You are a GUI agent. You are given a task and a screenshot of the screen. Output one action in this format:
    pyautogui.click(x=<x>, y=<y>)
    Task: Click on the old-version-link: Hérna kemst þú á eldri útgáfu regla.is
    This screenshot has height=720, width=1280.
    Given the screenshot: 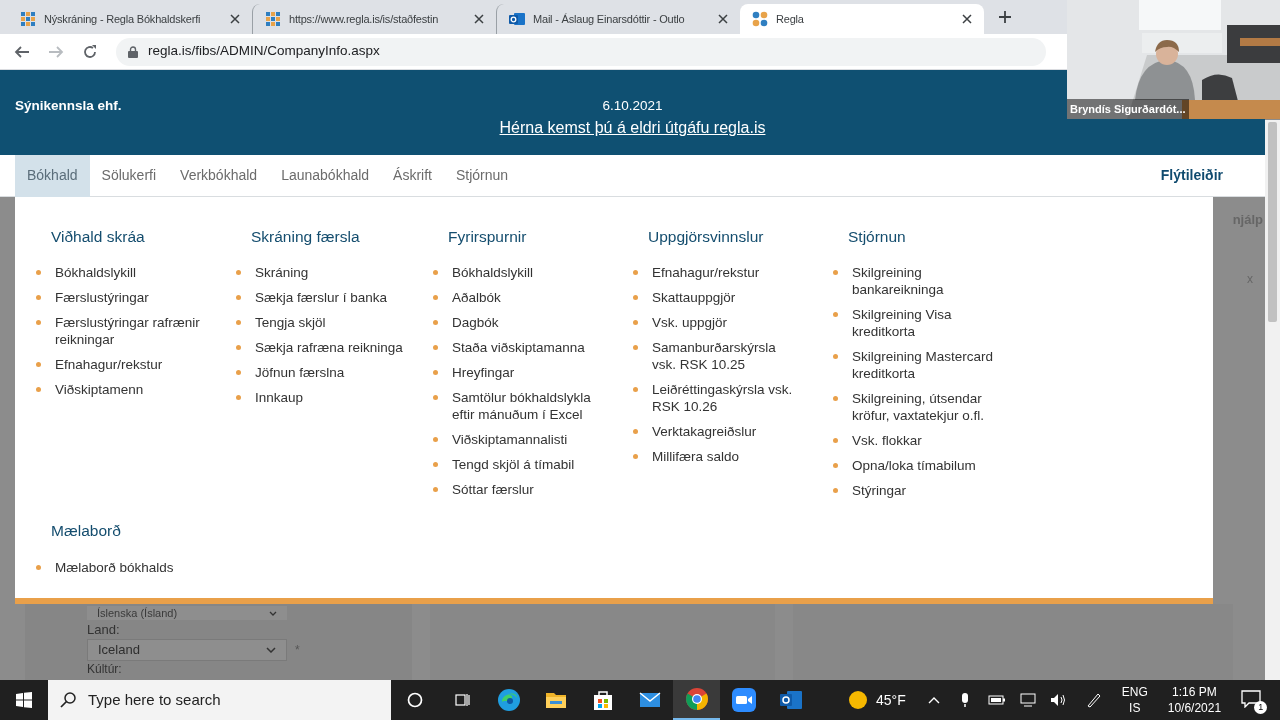 What is the action you would take?
    pyautogui.click(x=632, y=128)
    